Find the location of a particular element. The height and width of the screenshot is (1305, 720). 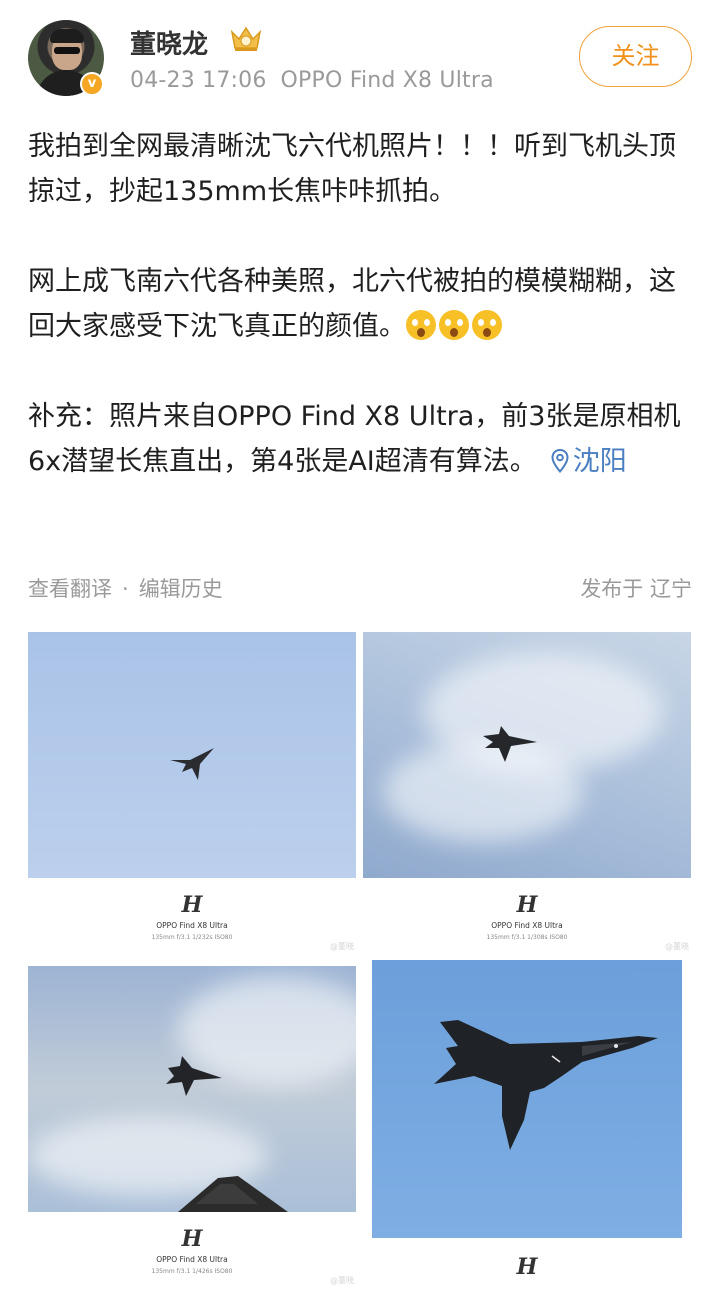

building-roof-image is located at coordinates (233, 1194).